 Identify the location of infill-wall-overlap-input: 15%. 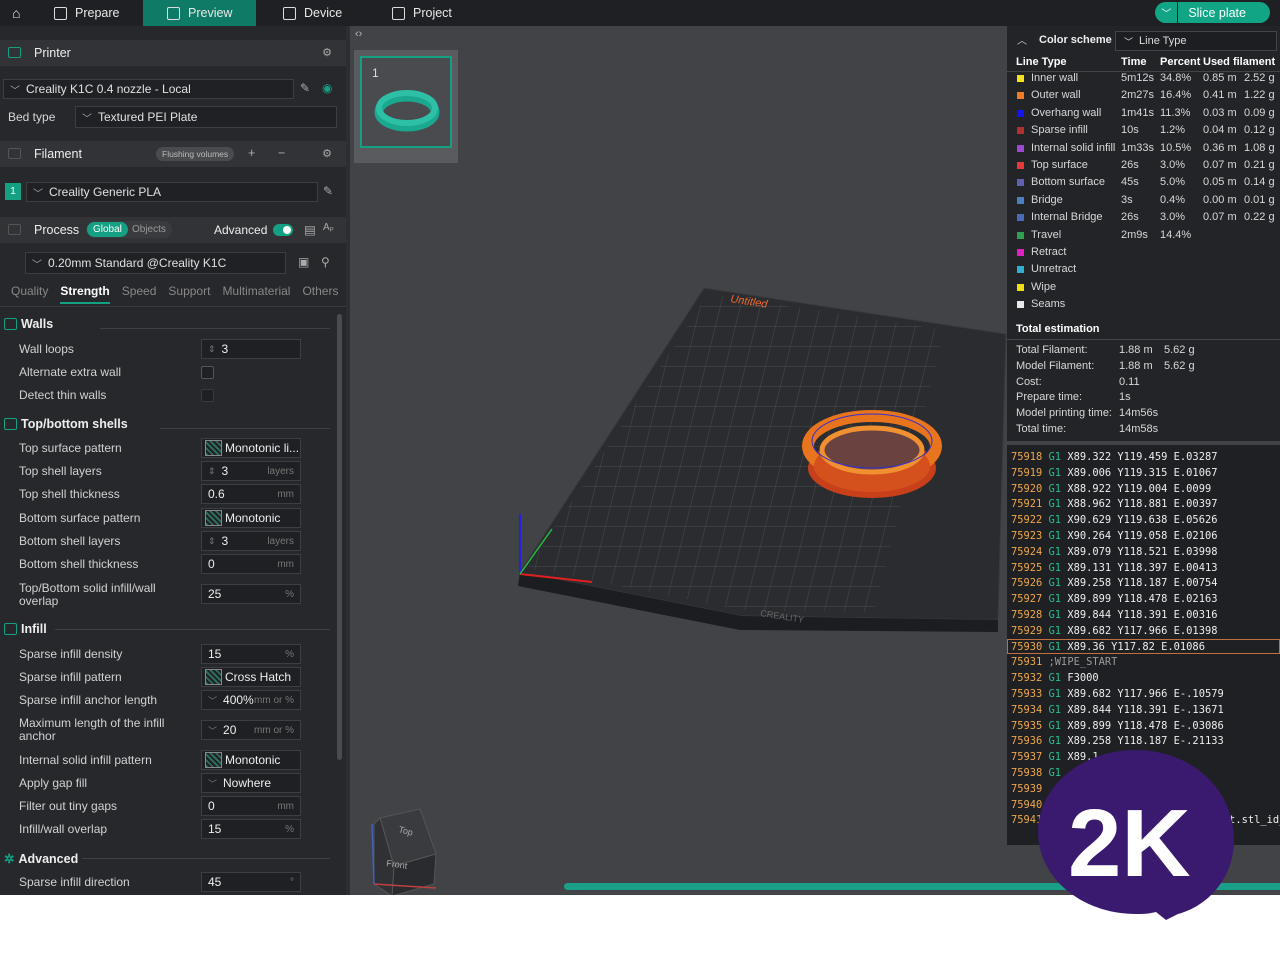
(251, 829).